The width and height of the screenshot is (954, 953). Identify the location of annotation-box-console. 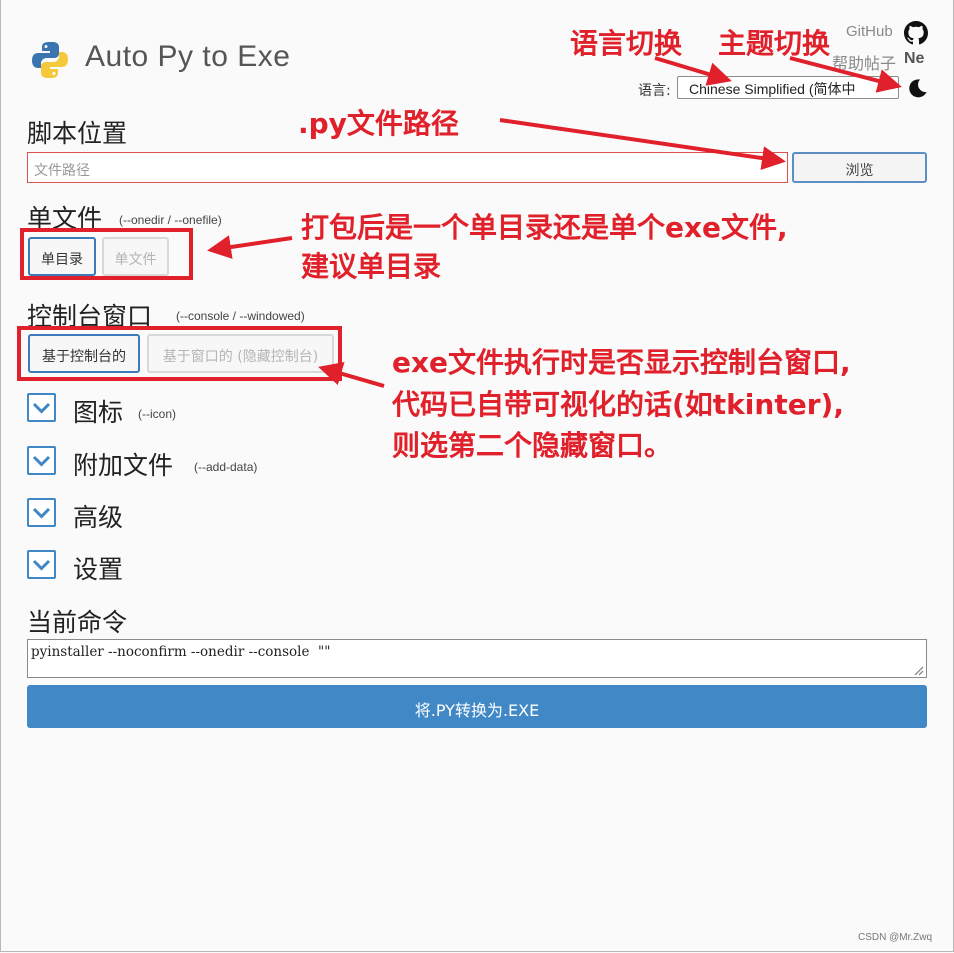
(179, 353).